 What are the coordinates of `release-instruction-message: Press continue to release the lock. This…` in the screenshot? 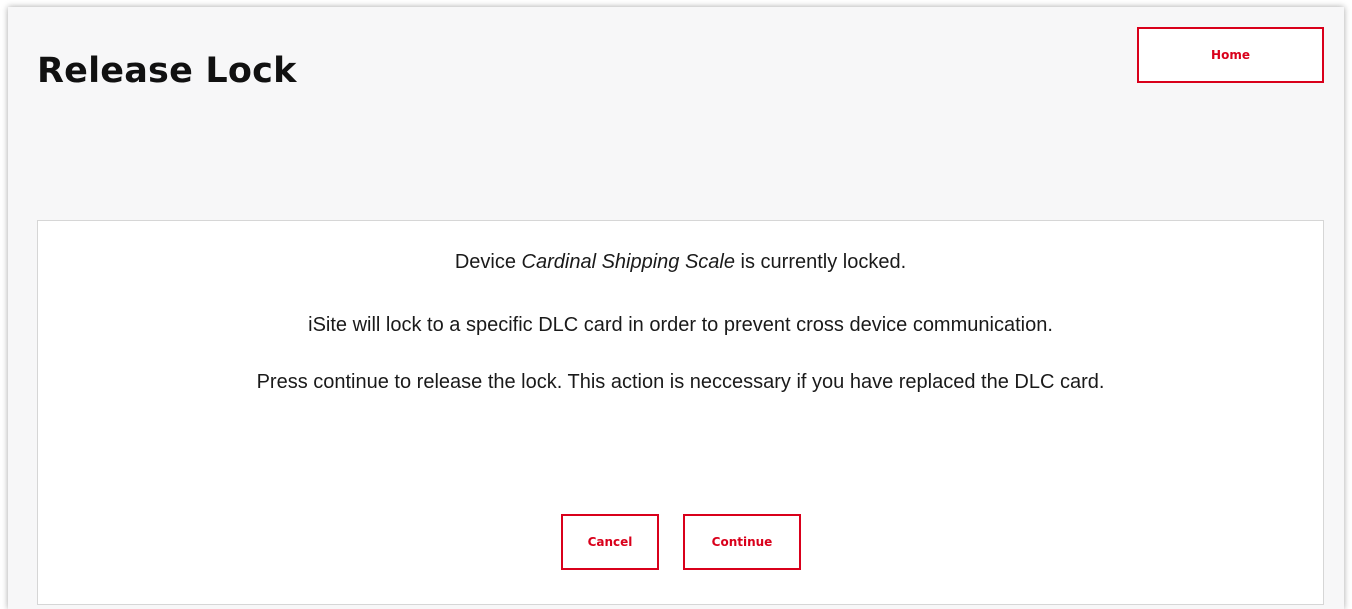 It's located at (680, 382).